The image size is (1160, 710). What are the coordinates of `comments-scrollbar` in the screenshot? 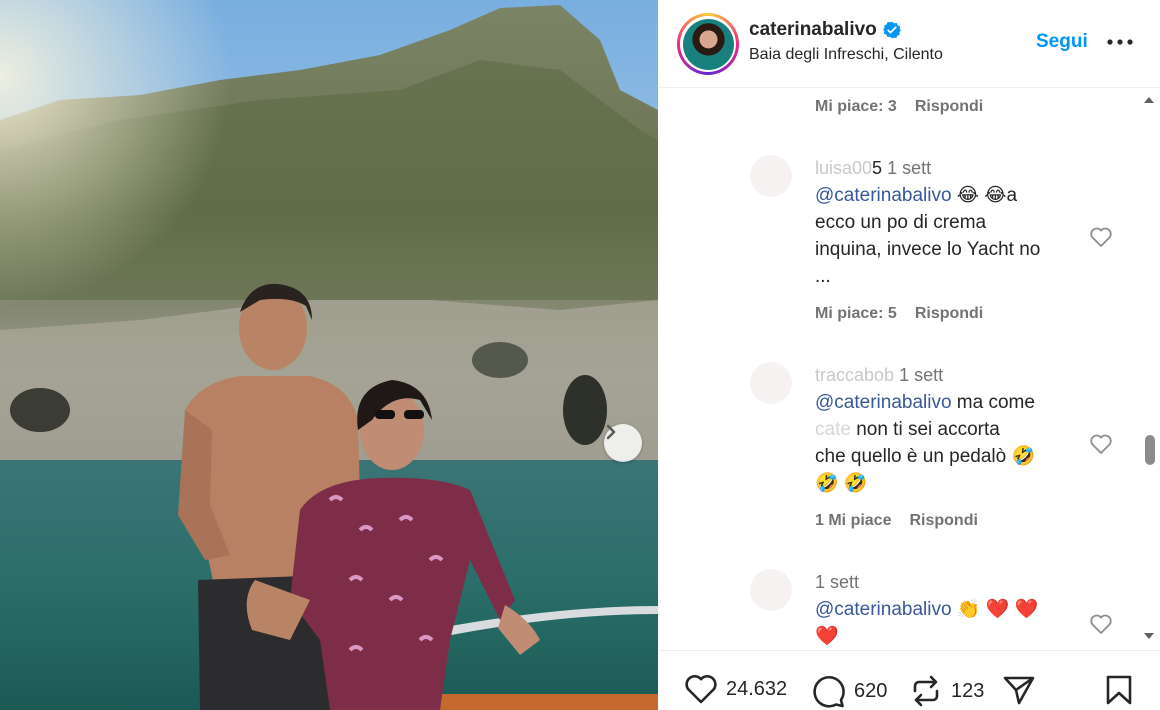 It's located at (1149, 369).